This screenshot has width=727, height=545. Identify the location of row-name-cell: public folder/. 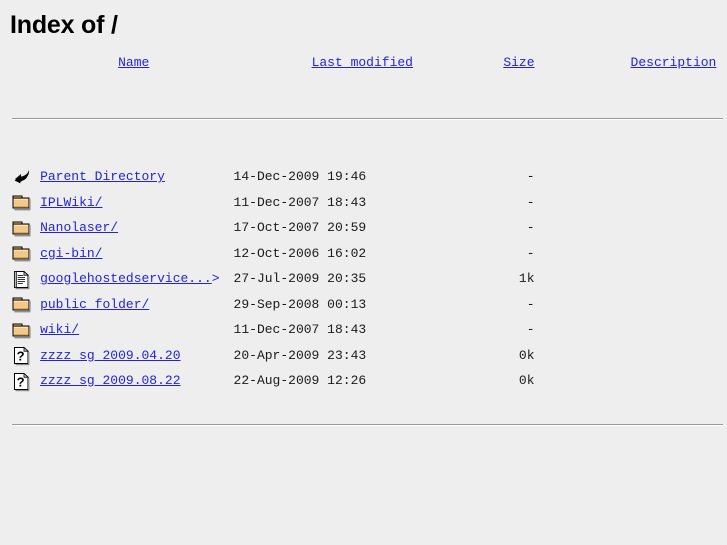
(136, 305).